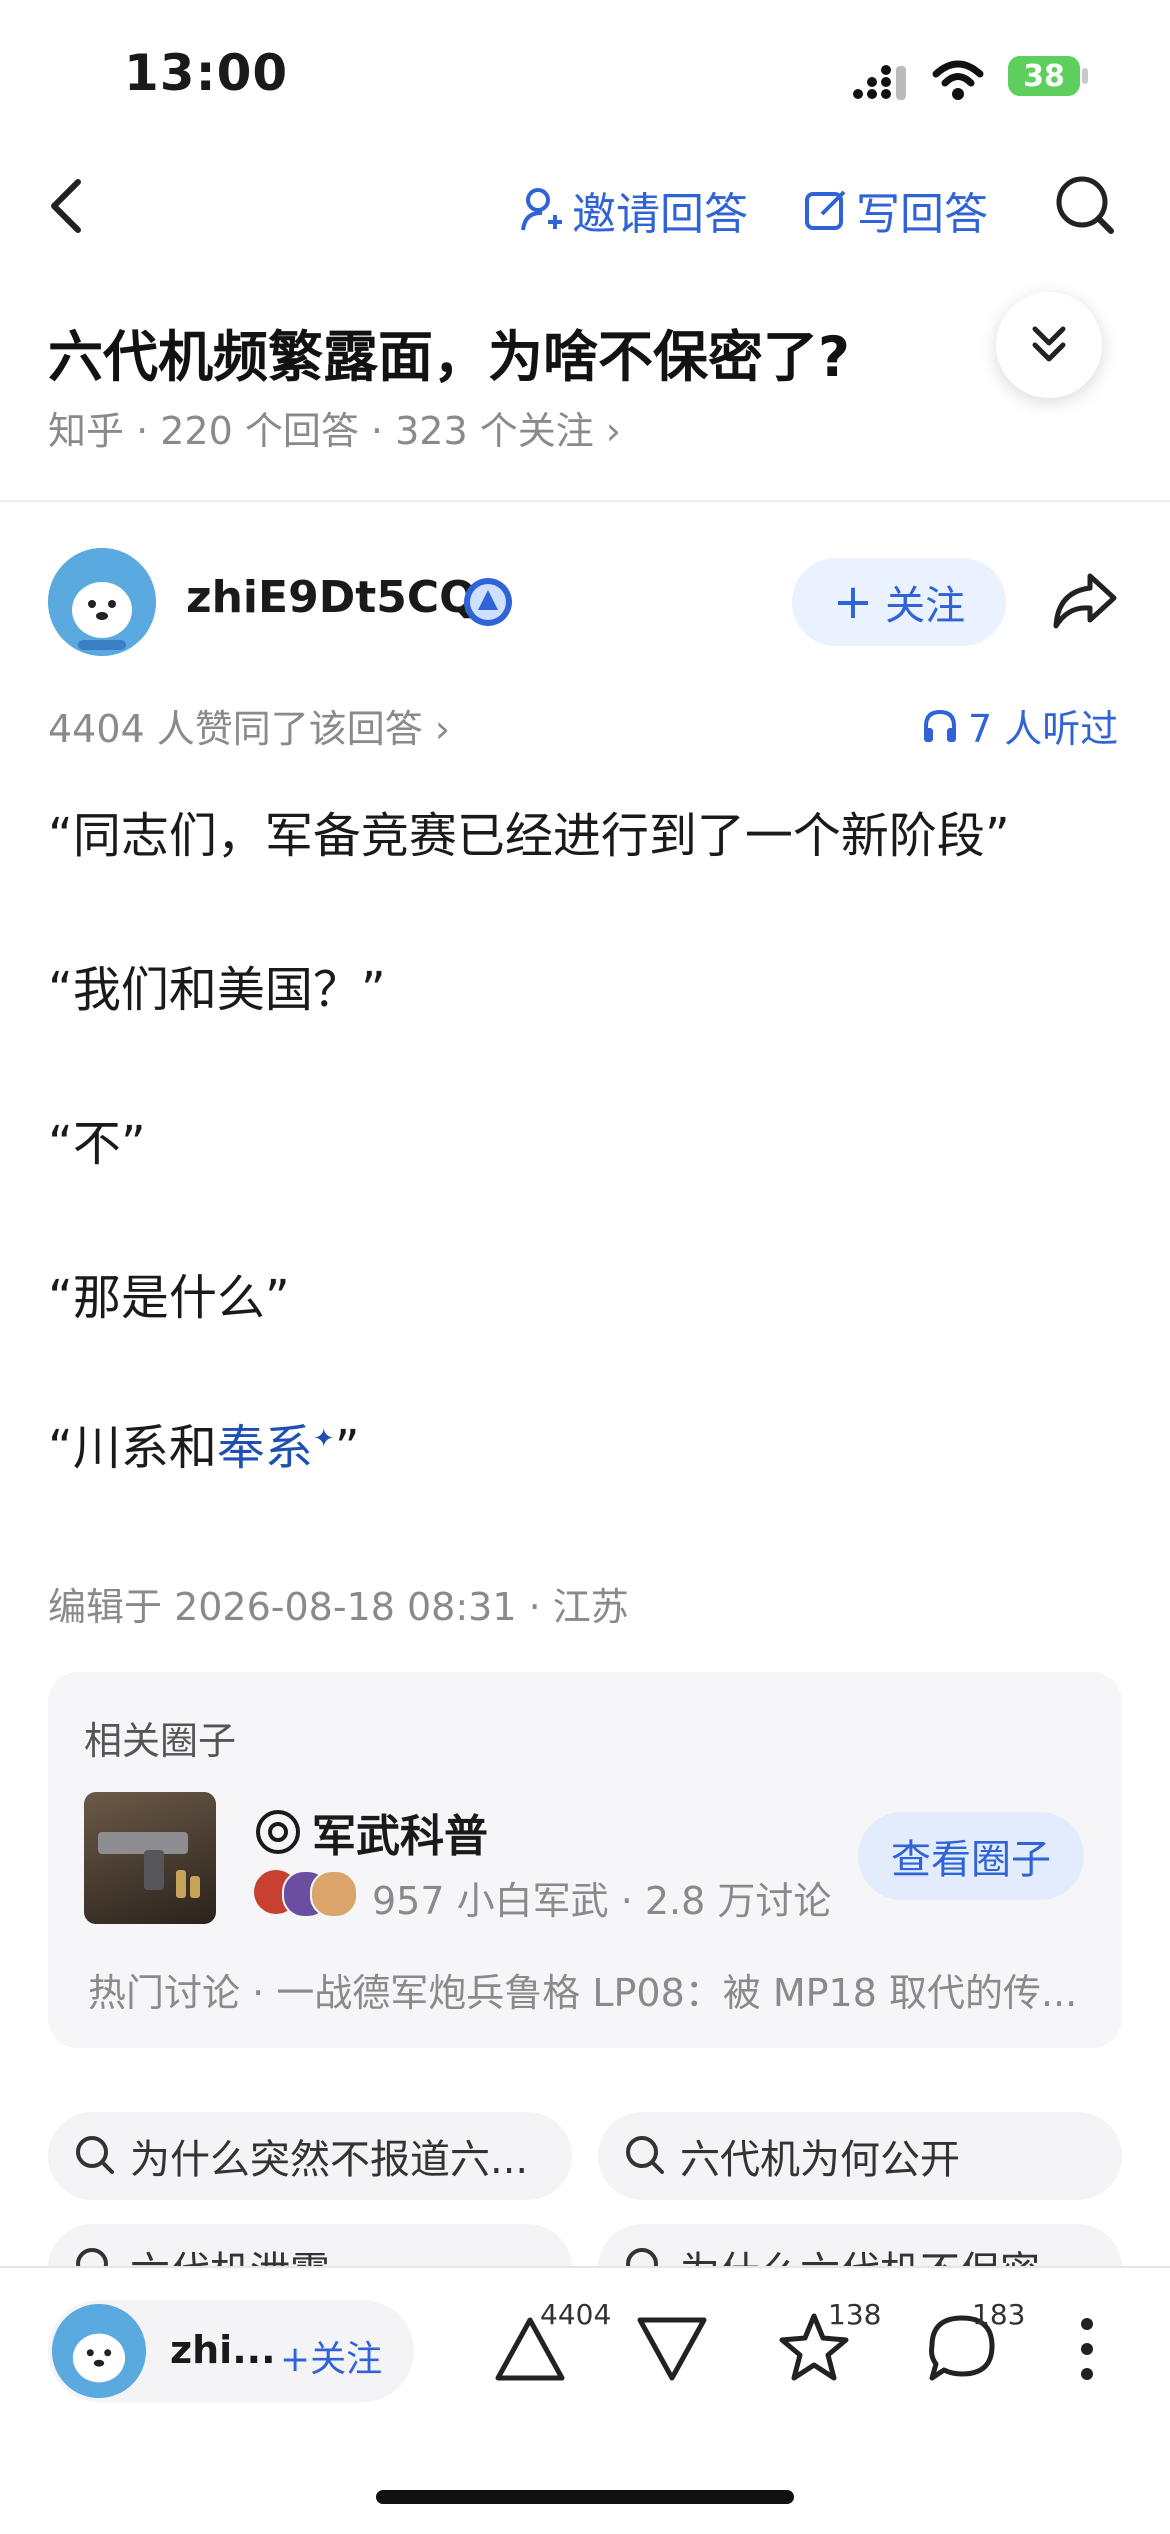  I want to click on member-avatars, so click(309, 1893).